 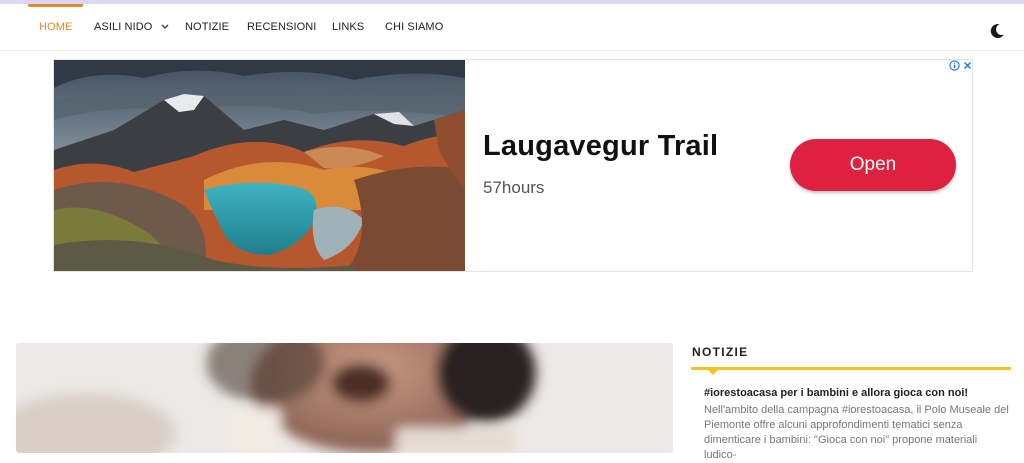 What do you see at coordinates (873, 165) in the screenshot?
I see `ad-open-button: Open` at bounding box center [873, 165].